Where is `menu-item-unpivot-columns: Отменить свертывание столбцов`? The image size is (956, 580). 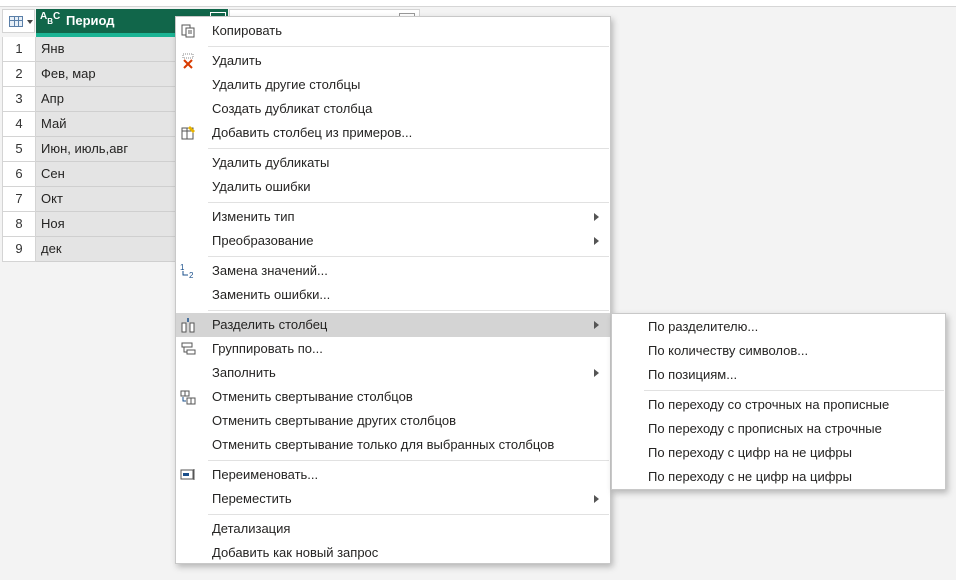
menu-item-unpivot-columns: Отменить свертывание столбцов is located at coordinates (393, 397).